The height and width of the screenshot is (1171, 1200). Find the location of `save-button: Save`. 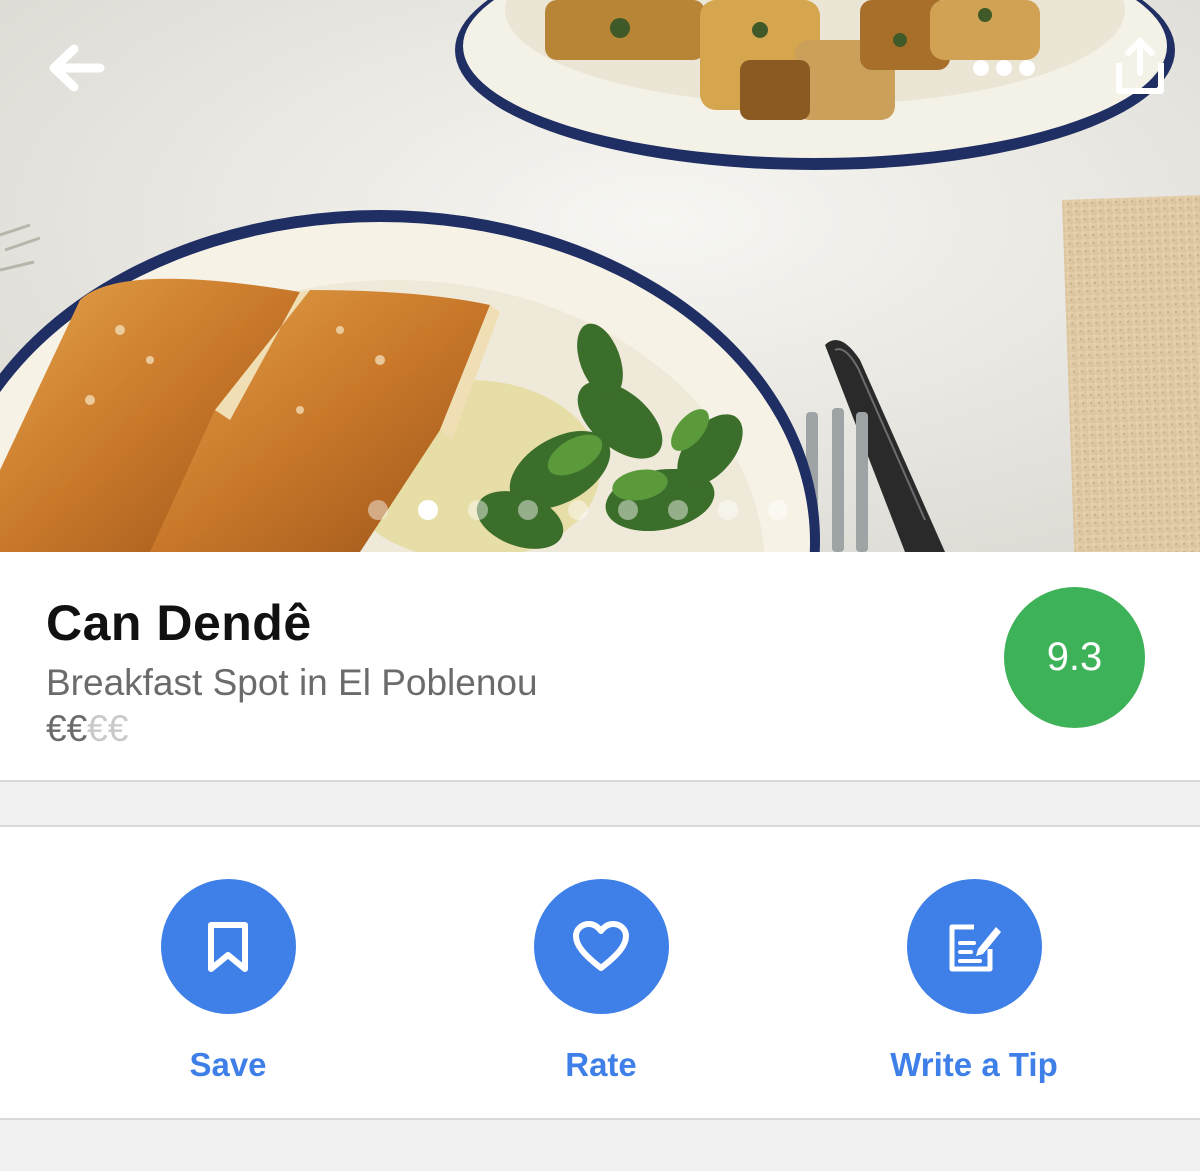

save-button: Save is located at coordinates (228, 981).